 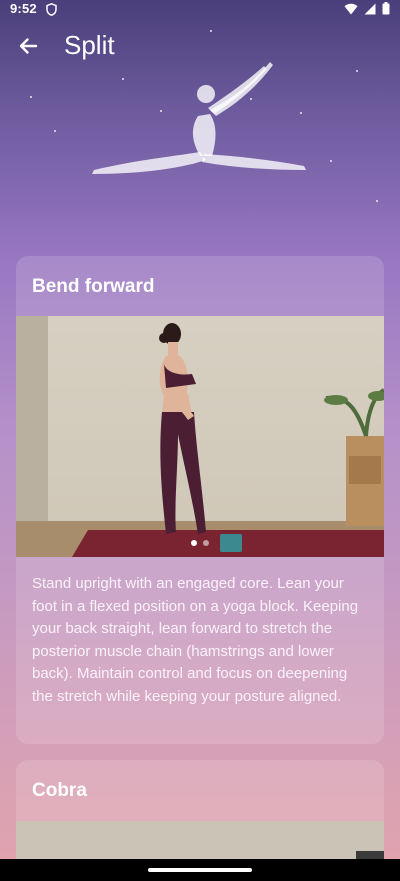 What do you see at coordinates (93, 286) in the screenshot?
I see `exercise-title: Bend forward` at bounding box center [93, 286].